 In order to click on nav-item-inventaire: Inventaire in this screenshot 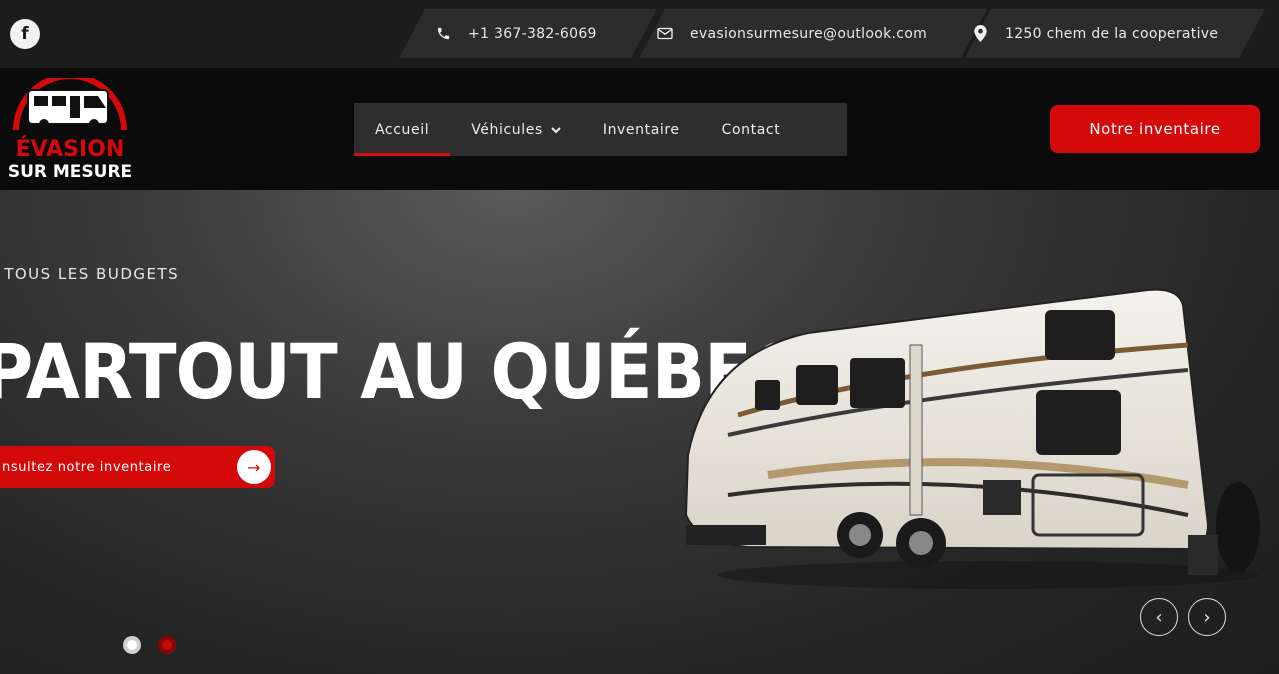, I will do `click(641, 129)`.